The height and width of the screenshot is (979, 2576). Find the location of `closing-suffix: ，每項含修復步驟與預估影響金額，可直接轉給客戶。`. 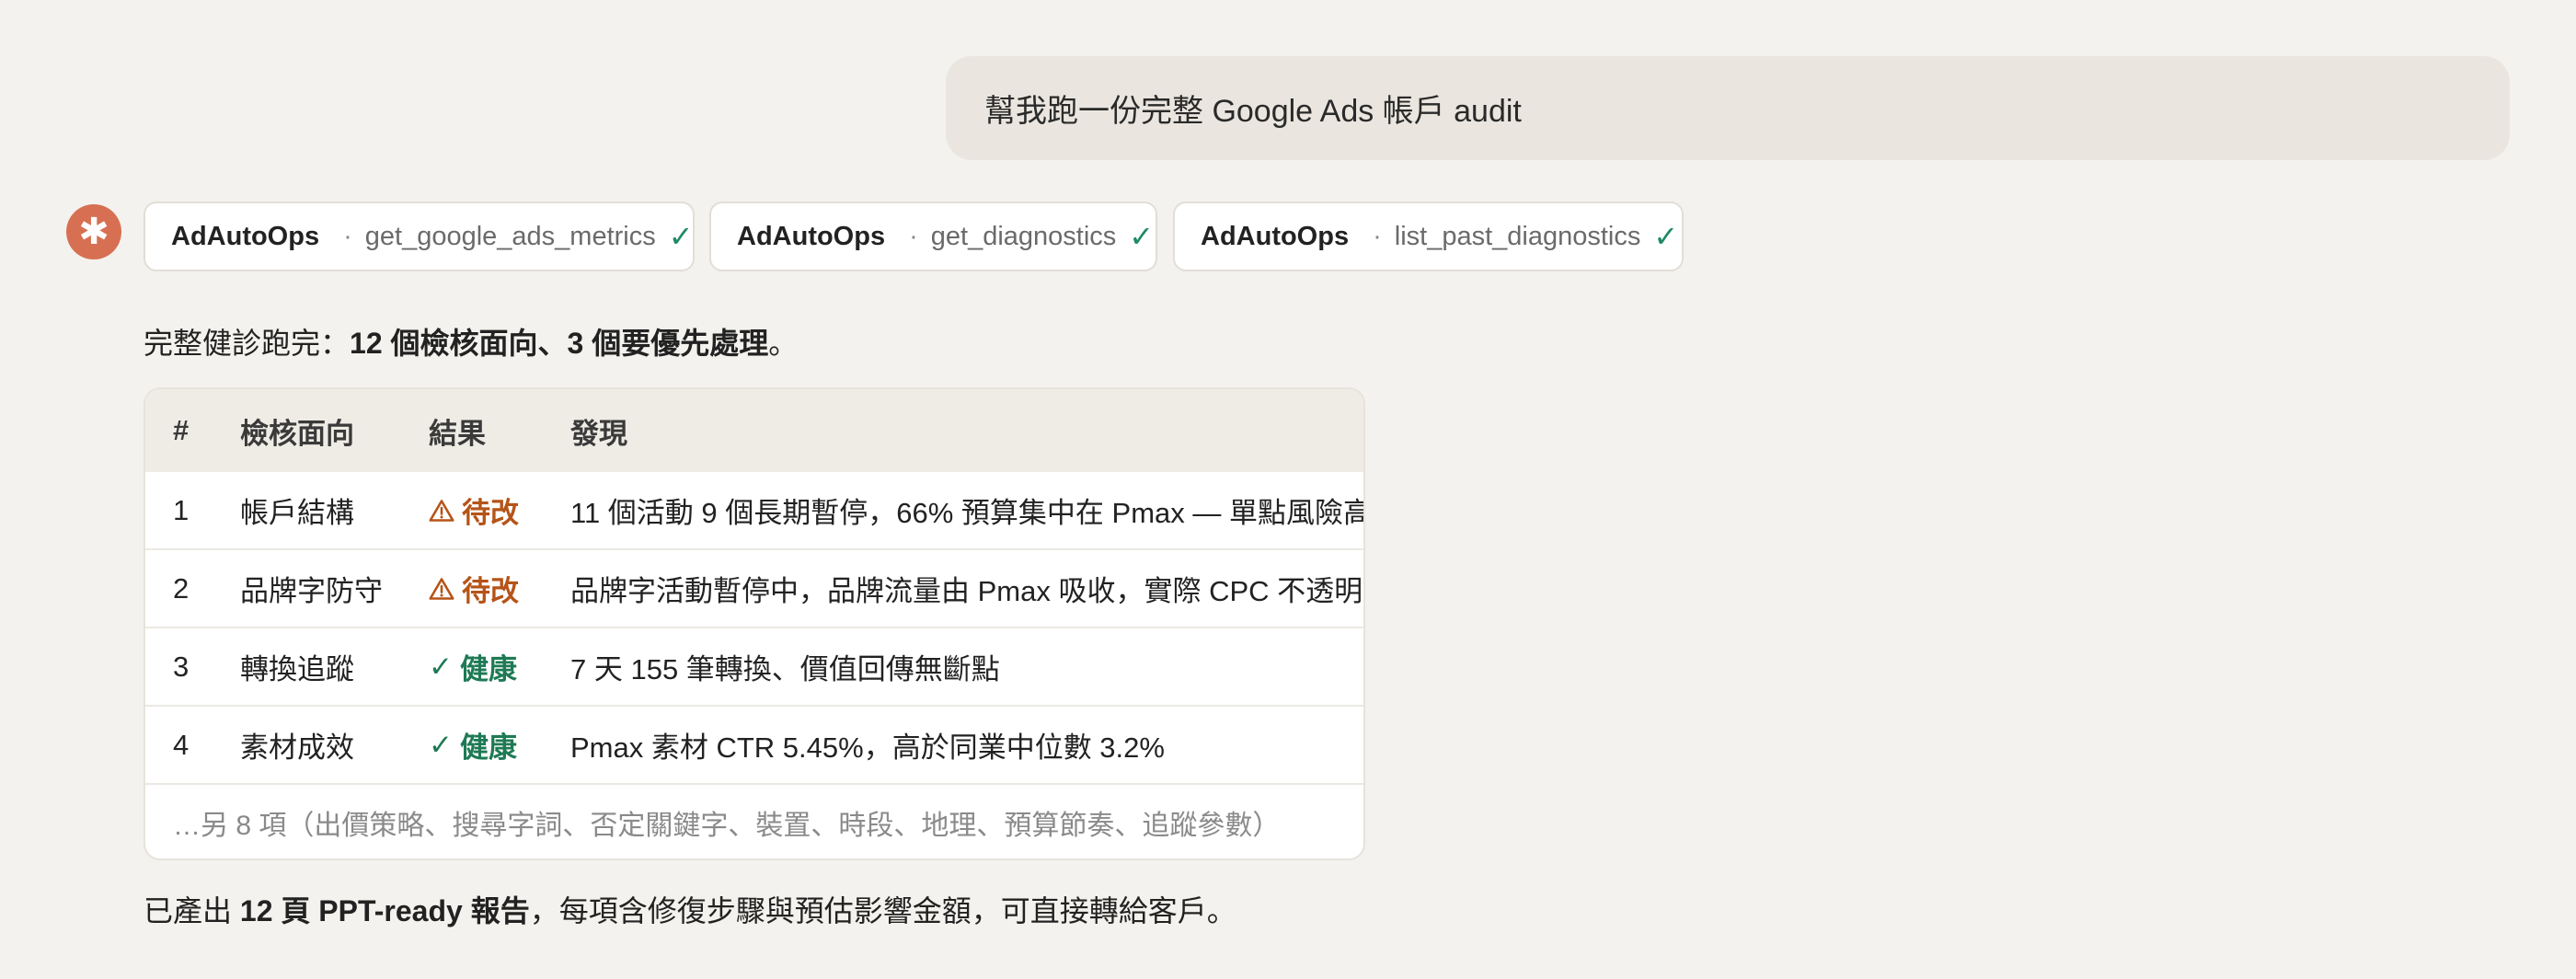

closing-suffix: ，每項含修復步驟與預估影響金額，可直接轉給客戶。 is located at coordinates (882, 910).